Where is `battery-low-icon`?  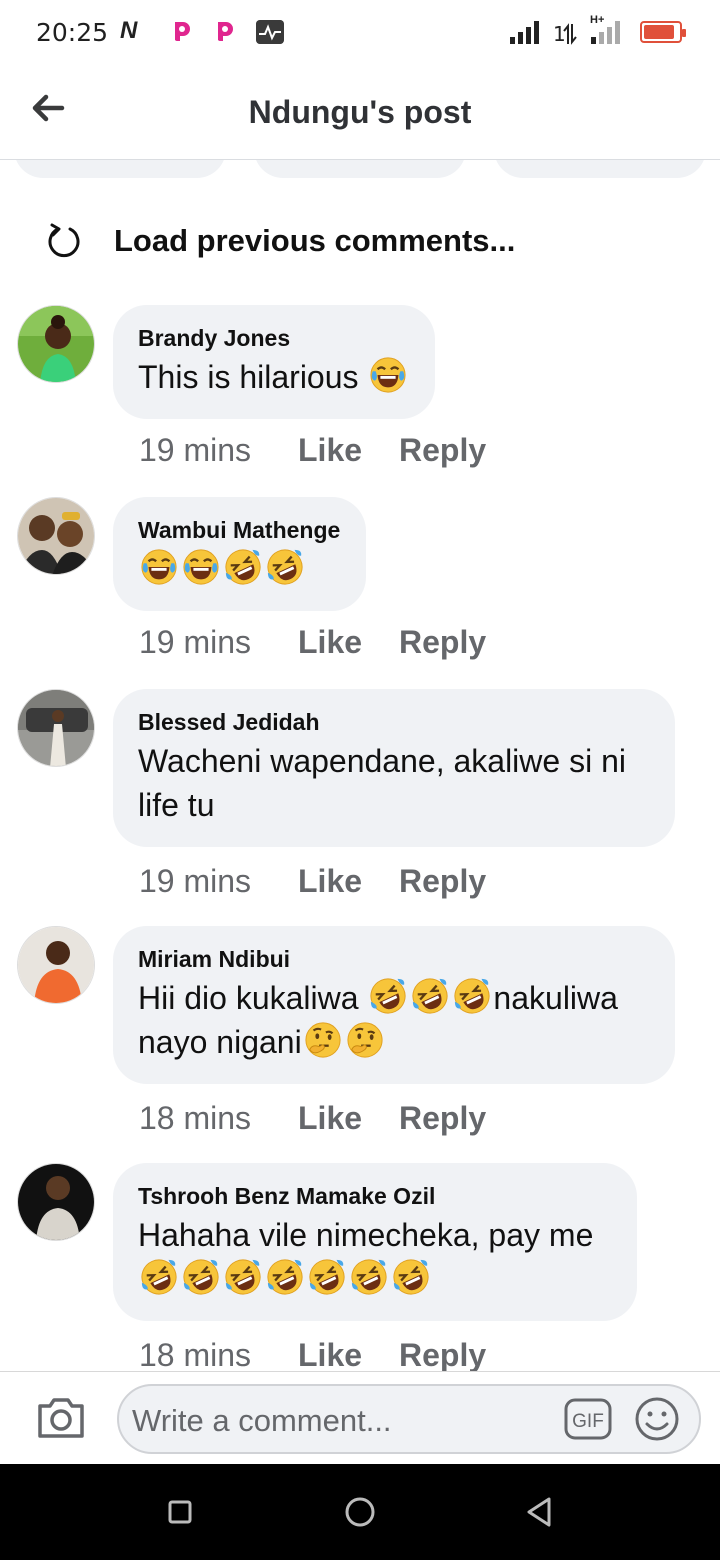
battery-low-icon is located at coordinates (663, 32).